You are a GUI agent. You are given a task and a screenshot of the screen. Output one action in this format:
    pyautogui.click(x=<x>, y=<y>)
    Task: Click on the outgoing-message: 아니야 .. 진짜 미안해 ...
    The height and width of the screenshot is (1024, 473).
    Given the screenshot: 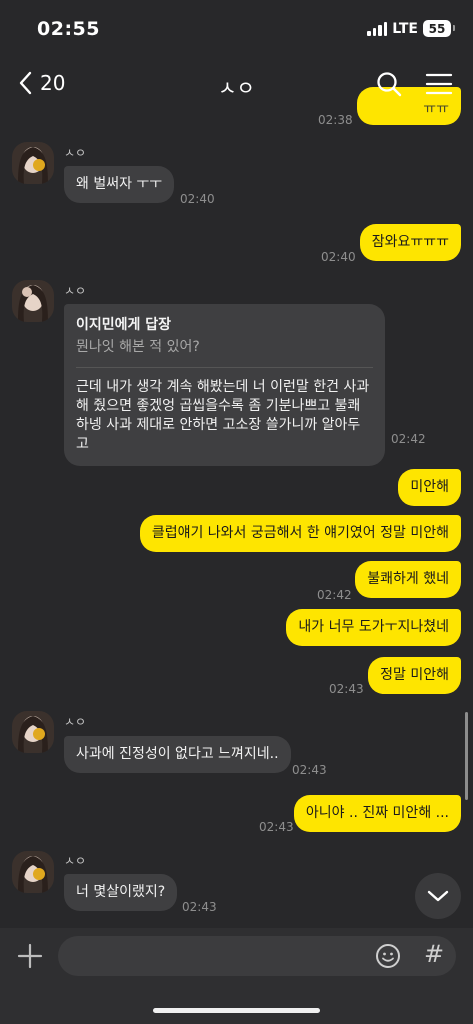 What is the action you would take?
    pyautogui.click(x=377, y=813)
    